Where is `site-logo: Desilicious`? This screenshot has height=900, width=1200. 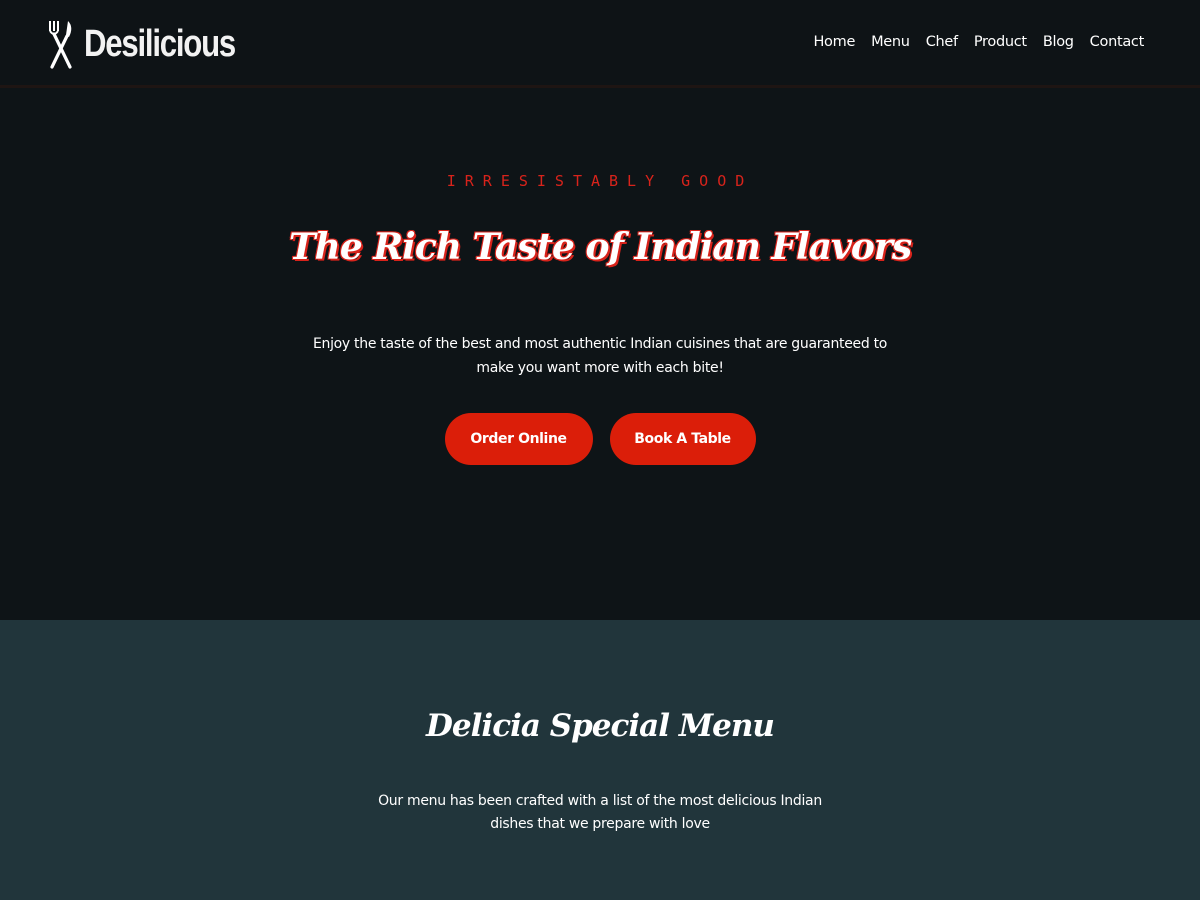 site-logo: Desilicious is located at coordinates (157, 44).